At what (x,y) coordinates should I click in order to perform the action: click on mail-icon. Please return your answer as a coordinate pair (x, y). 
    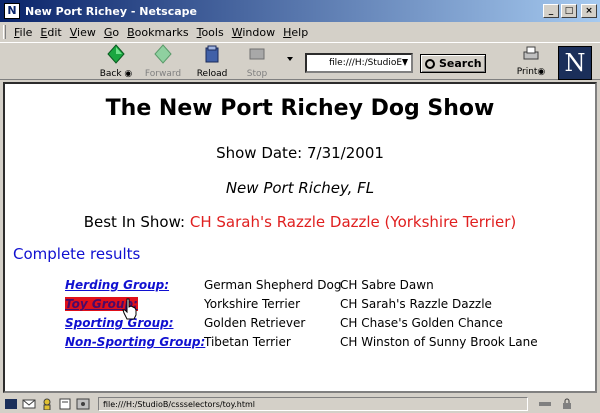
    Looking at the image, I should click on (29, 404).